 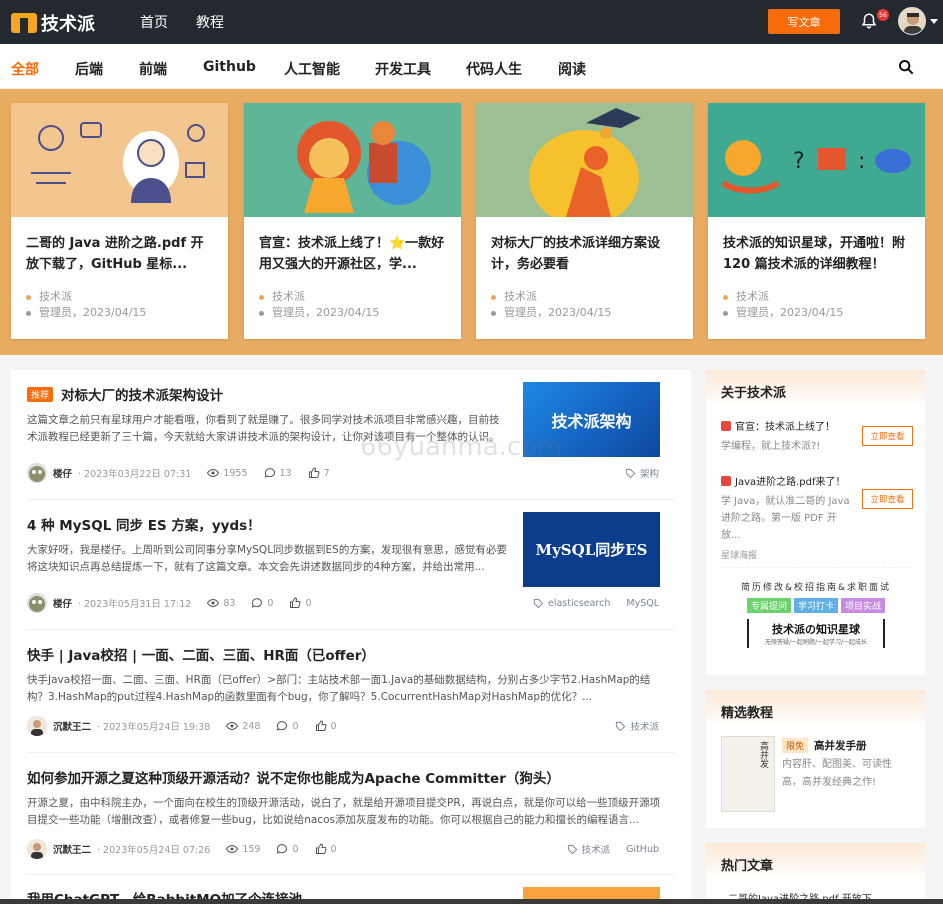 I want to click on bell-icon, so click(x=869, y=21).